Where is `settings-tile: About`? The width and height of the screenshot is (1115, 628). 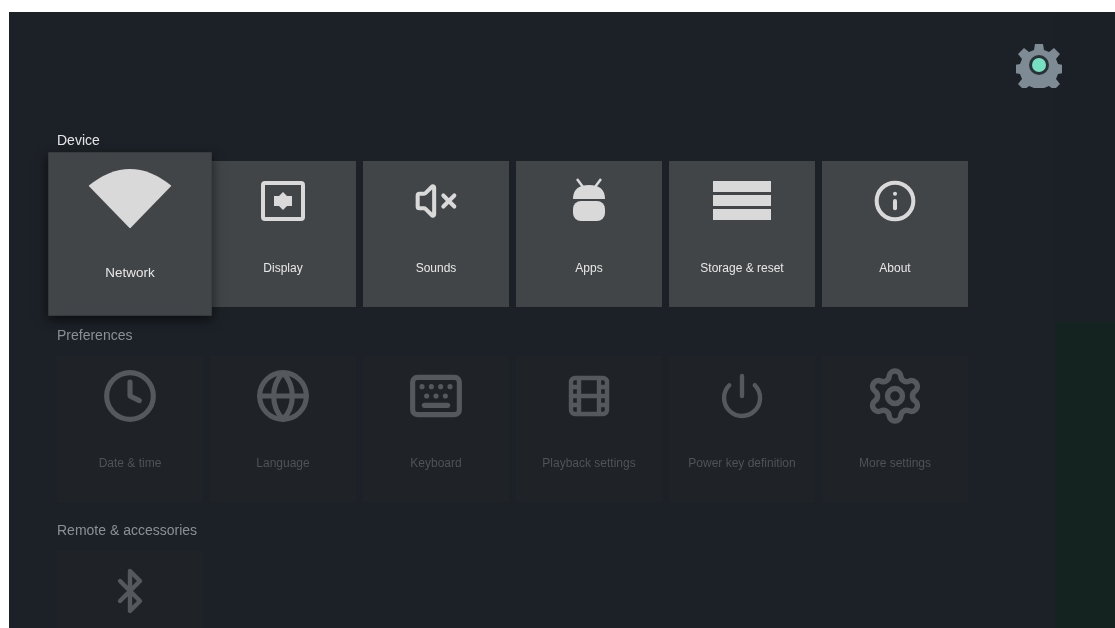 settings-tile: About is located at coordinates (895, 234).